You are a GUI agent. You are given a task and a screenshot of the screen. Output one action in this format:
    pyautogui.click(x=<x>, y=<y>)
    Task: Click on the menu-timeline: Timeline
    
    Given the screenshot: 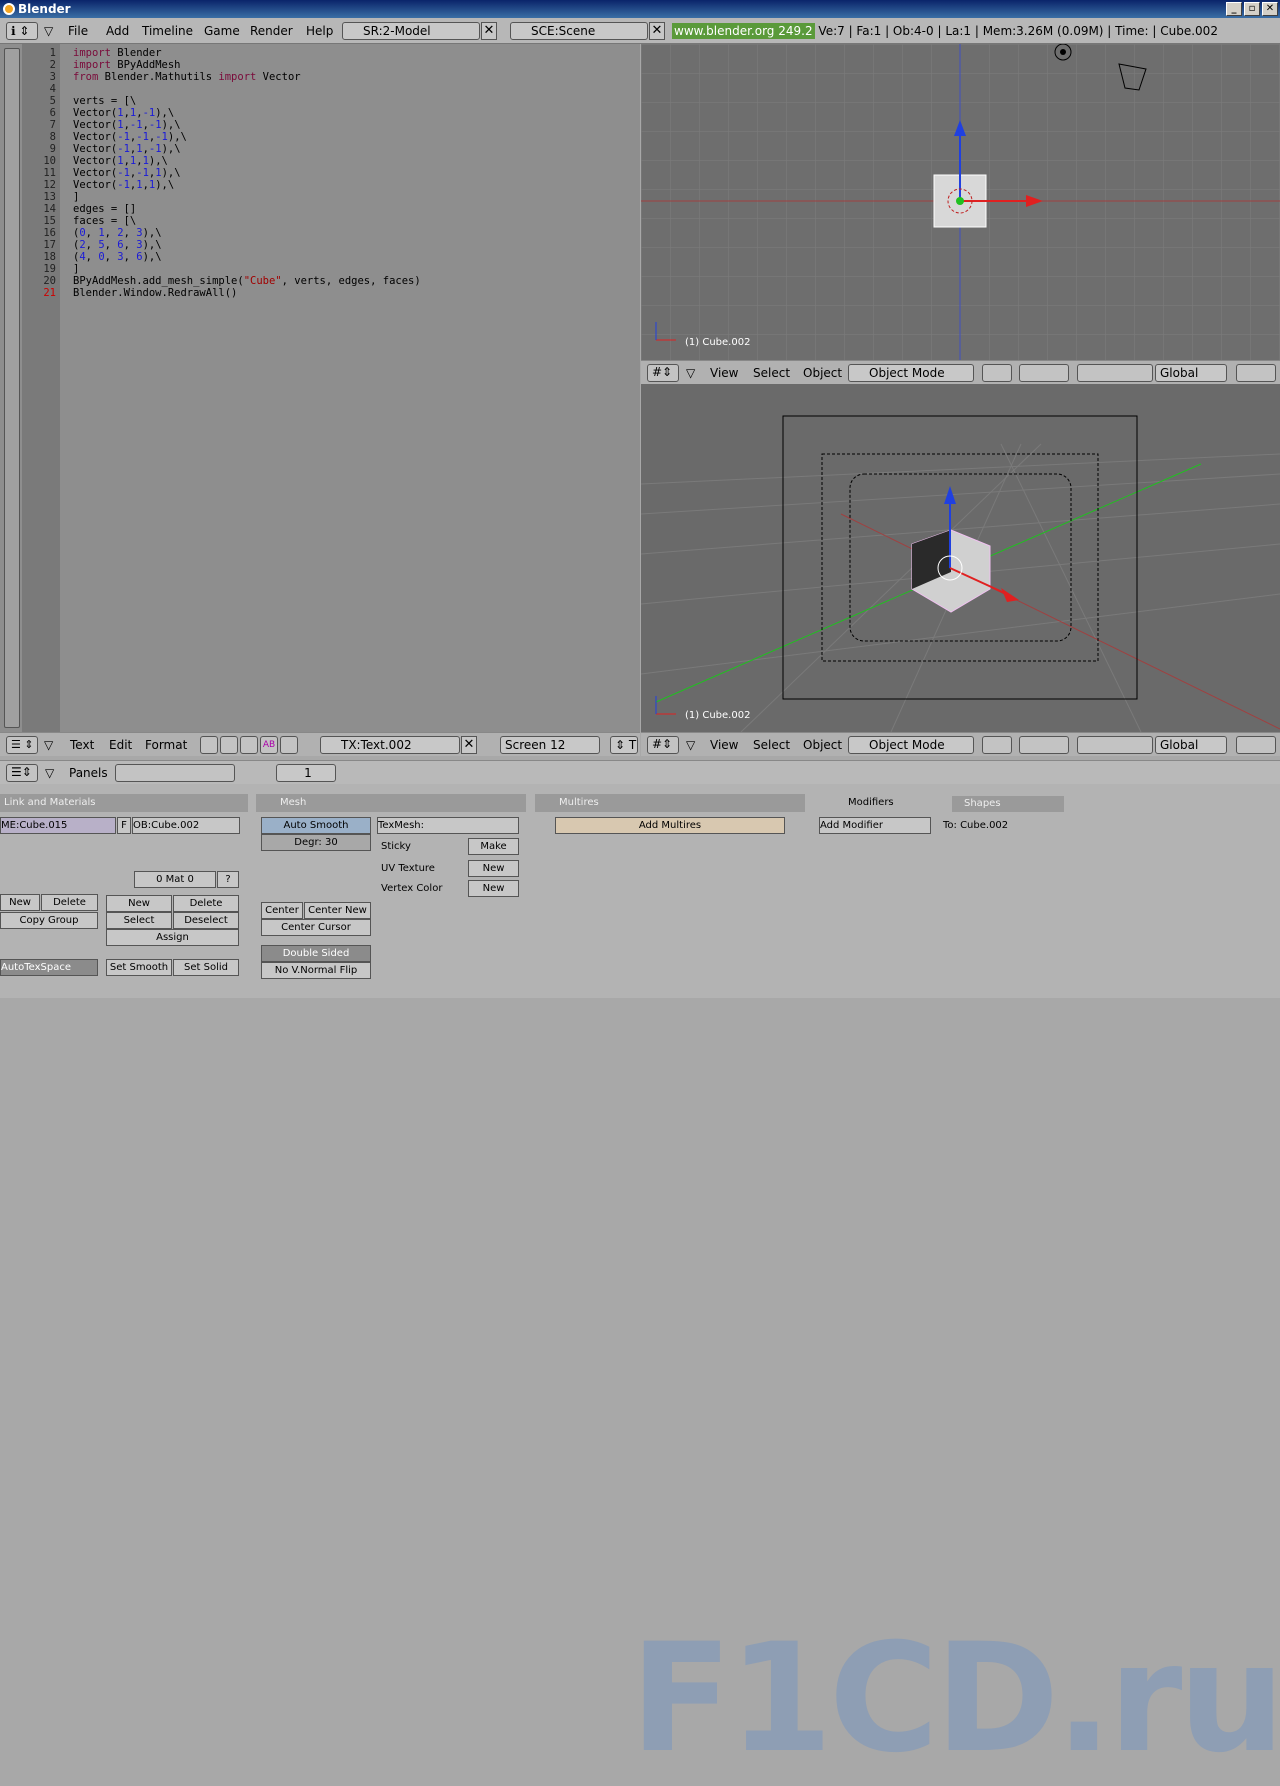 What is the action you would take?
    pyautogui.click(x=167, y=31)
    